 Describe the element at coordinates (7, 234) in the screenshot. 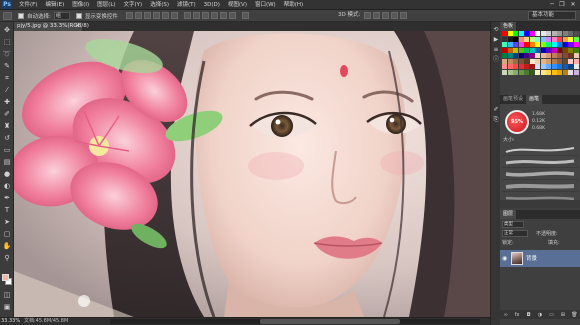

I see `shape-icon: ▢` at that location.